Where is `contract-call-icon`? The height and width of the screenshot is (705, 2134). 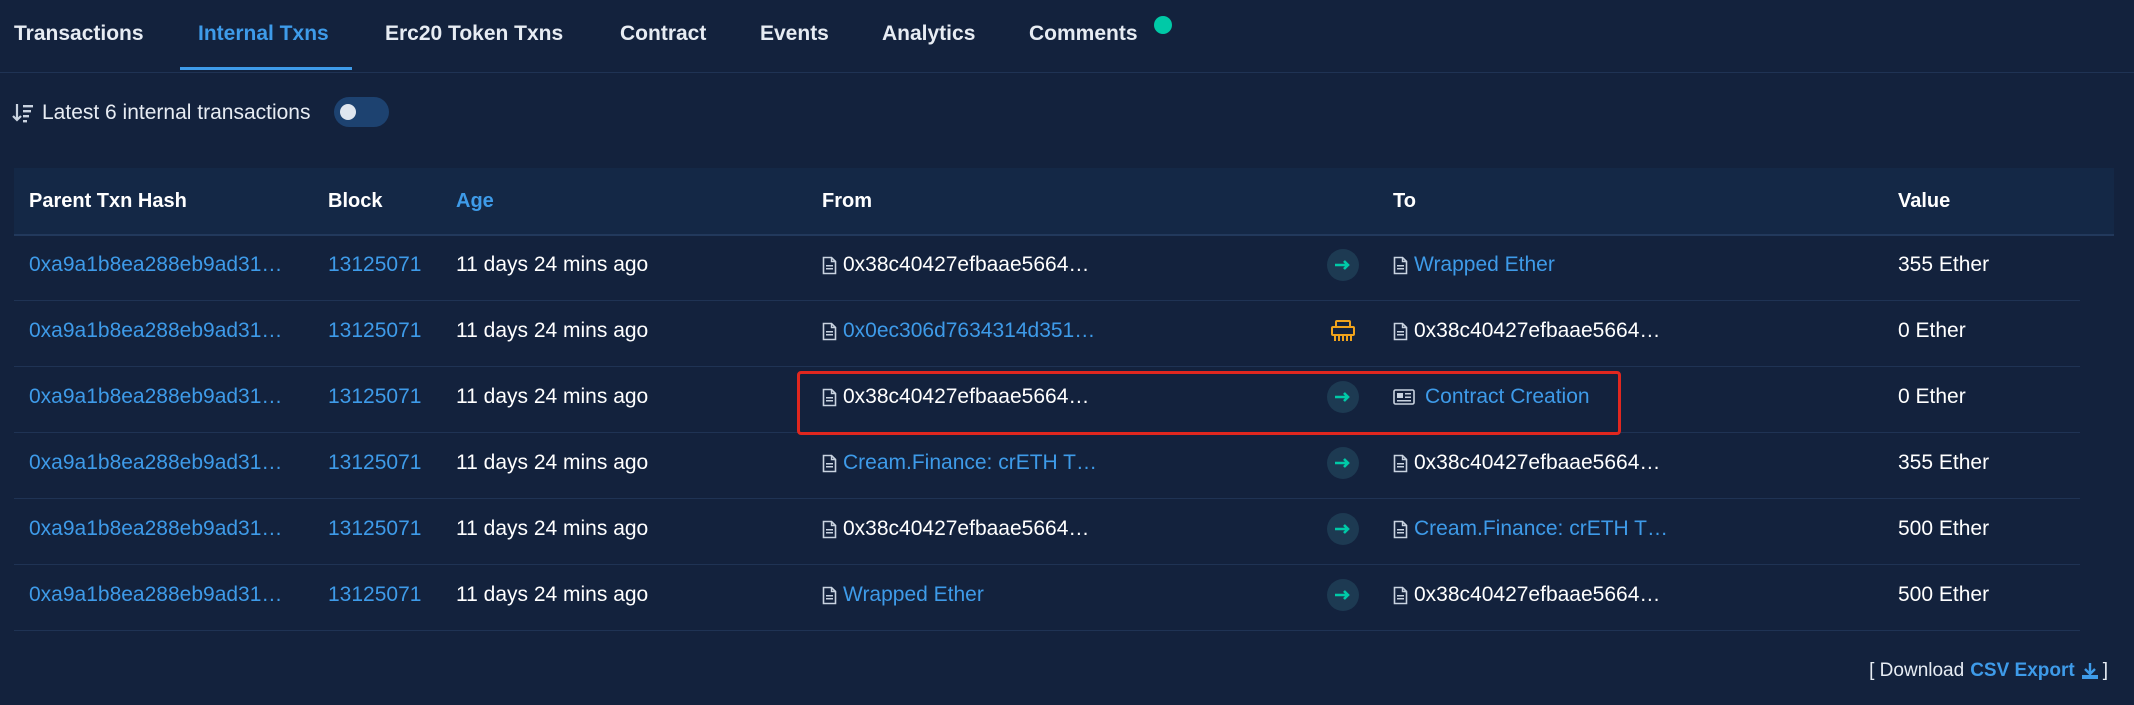
contract-call-icon is located at coordinates (1343, 330).